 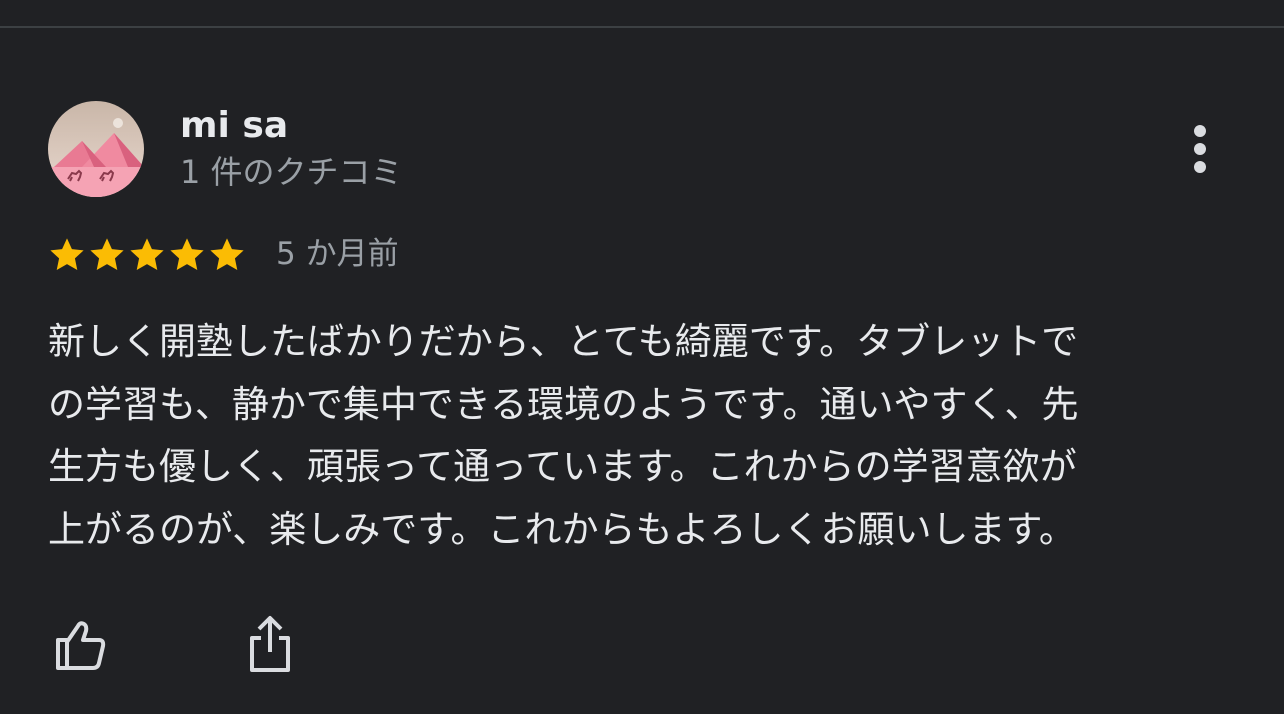 What do you see at coordinates (562, 529) in the screenshot?
I see `review-text-line: 上がるのが、楽しみです。これからもよろしくお願いします。` at bounding box center [562, 529].